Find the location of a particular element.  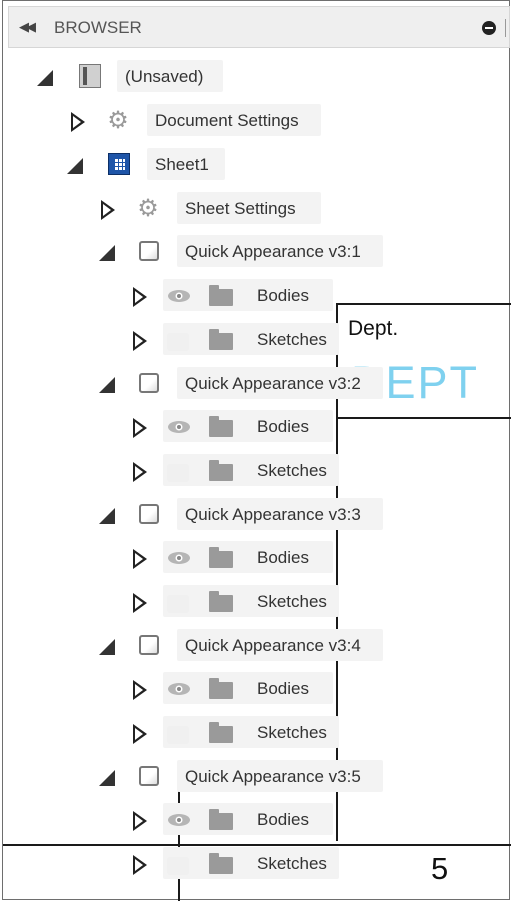

minus-circle-icon is located at coordinates (489, 28).